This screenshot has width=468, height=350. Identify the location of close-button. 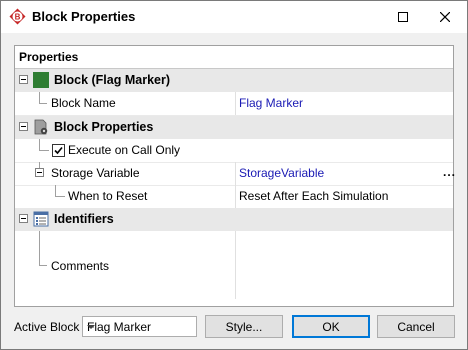
(445, 17).